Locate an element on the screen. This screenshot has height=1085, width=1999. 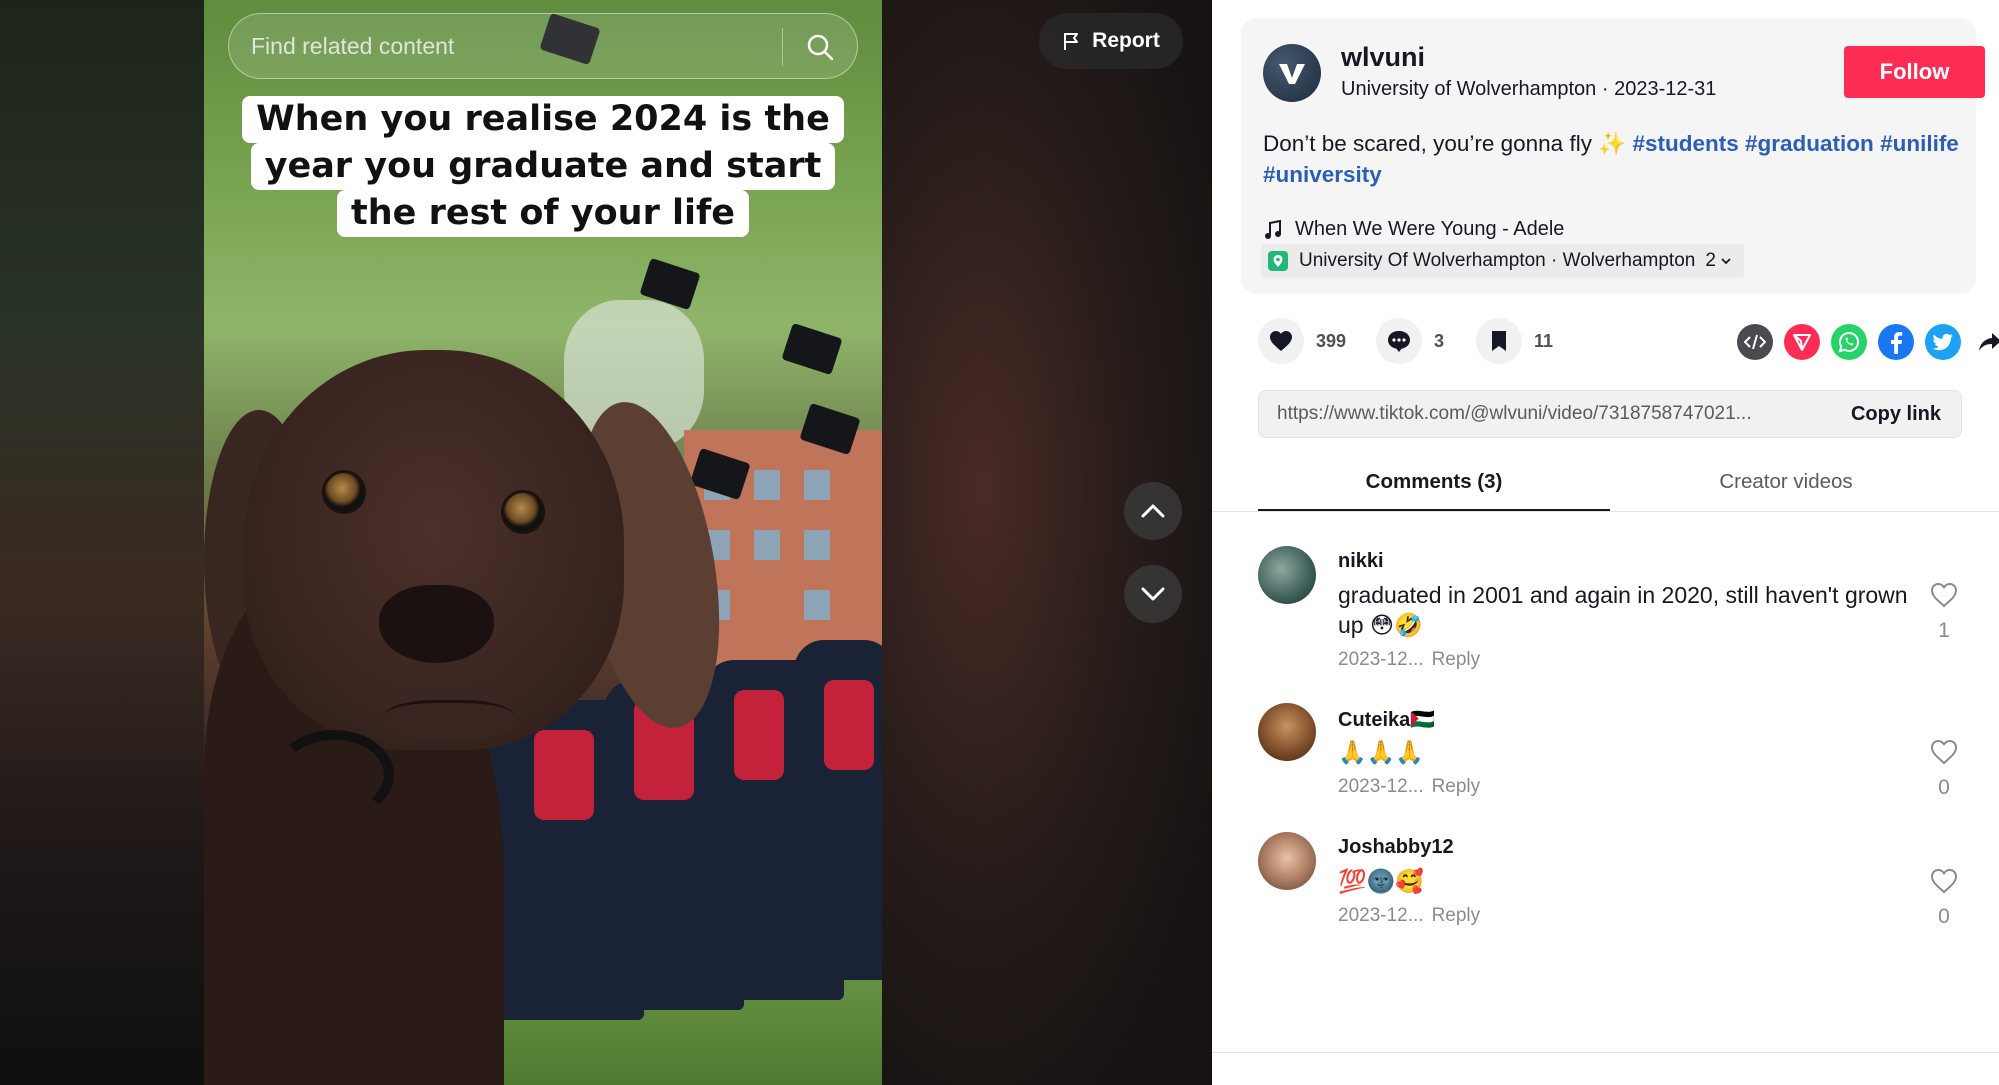
search-divider is located at coordinates (782, 47).